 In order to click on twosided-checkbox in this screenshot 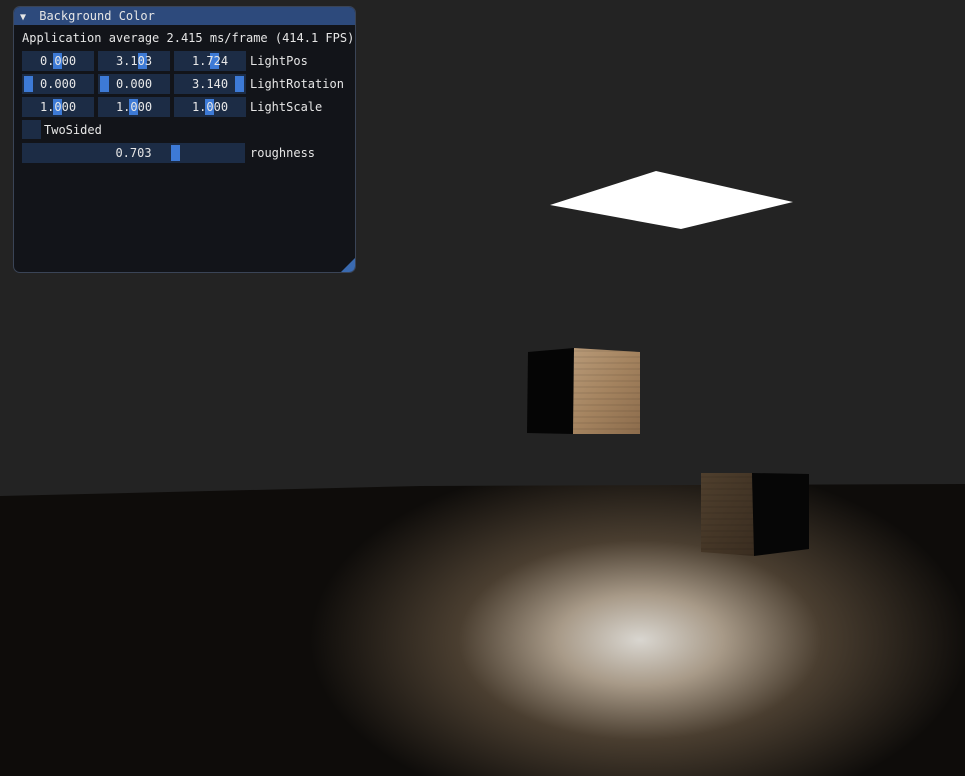, I will do `click(31, 129)`.